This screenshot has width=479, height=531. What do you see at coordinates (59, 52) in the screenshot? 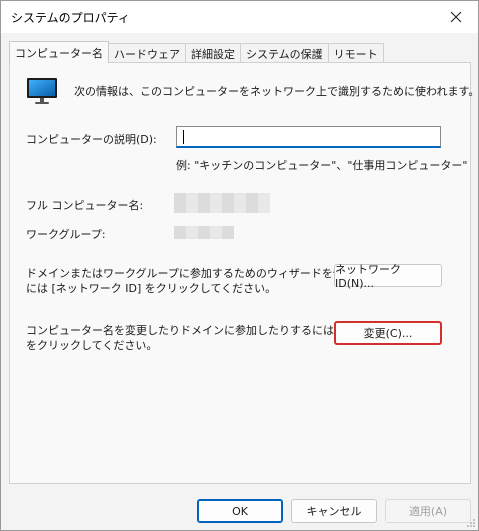
I see `tab-computer-name: コンピューター名` at bounding box center [59, 52].